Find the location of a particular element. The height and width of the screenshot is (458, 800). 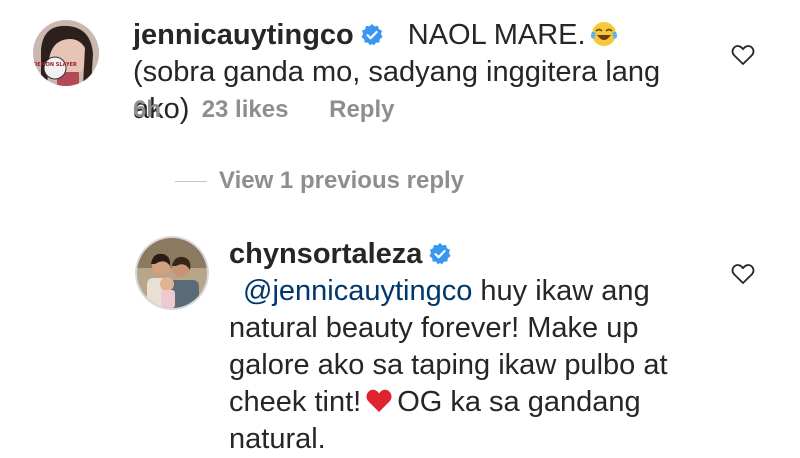

reply-button: Reply is located at coordinates (361, 109).